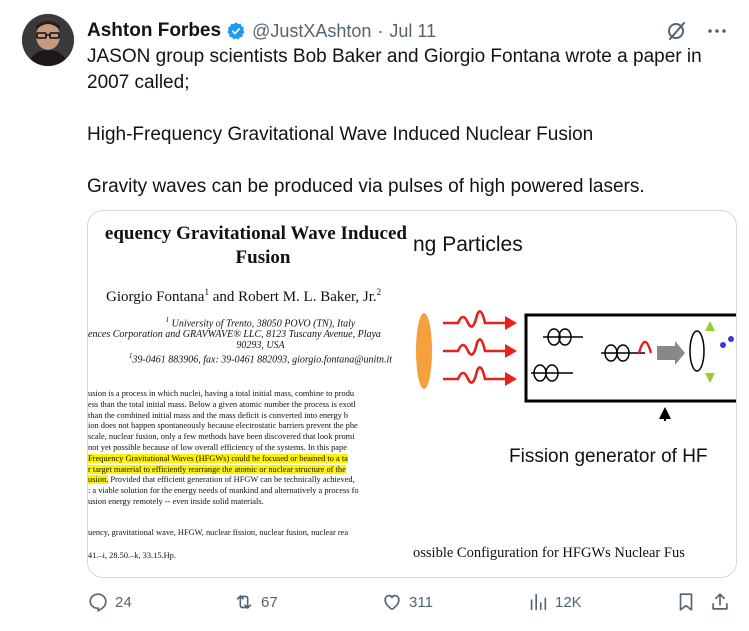 The width and height of the screenshot is (749, 631). What do you see at coordinates (538, 602) in the screenshot?
I see `views-icon` at bounding box center [538, 602].